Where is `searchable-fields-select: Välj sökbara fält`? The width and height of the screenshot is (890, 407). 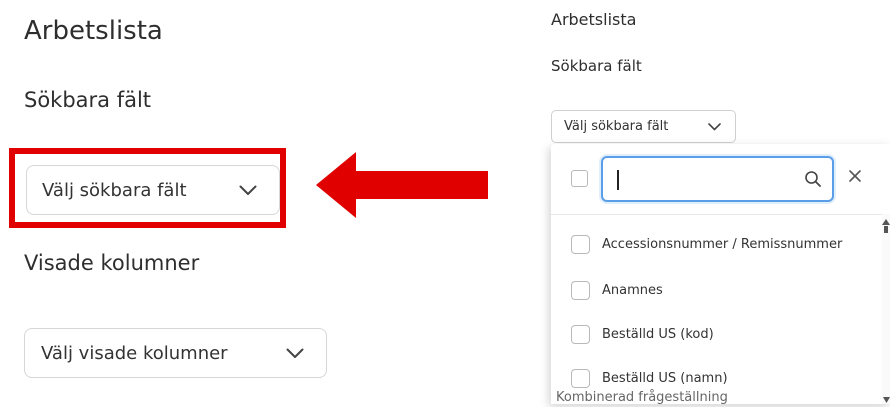 searchable-fields-select: Välj sökbara fält is located at coordinates (153, 190).